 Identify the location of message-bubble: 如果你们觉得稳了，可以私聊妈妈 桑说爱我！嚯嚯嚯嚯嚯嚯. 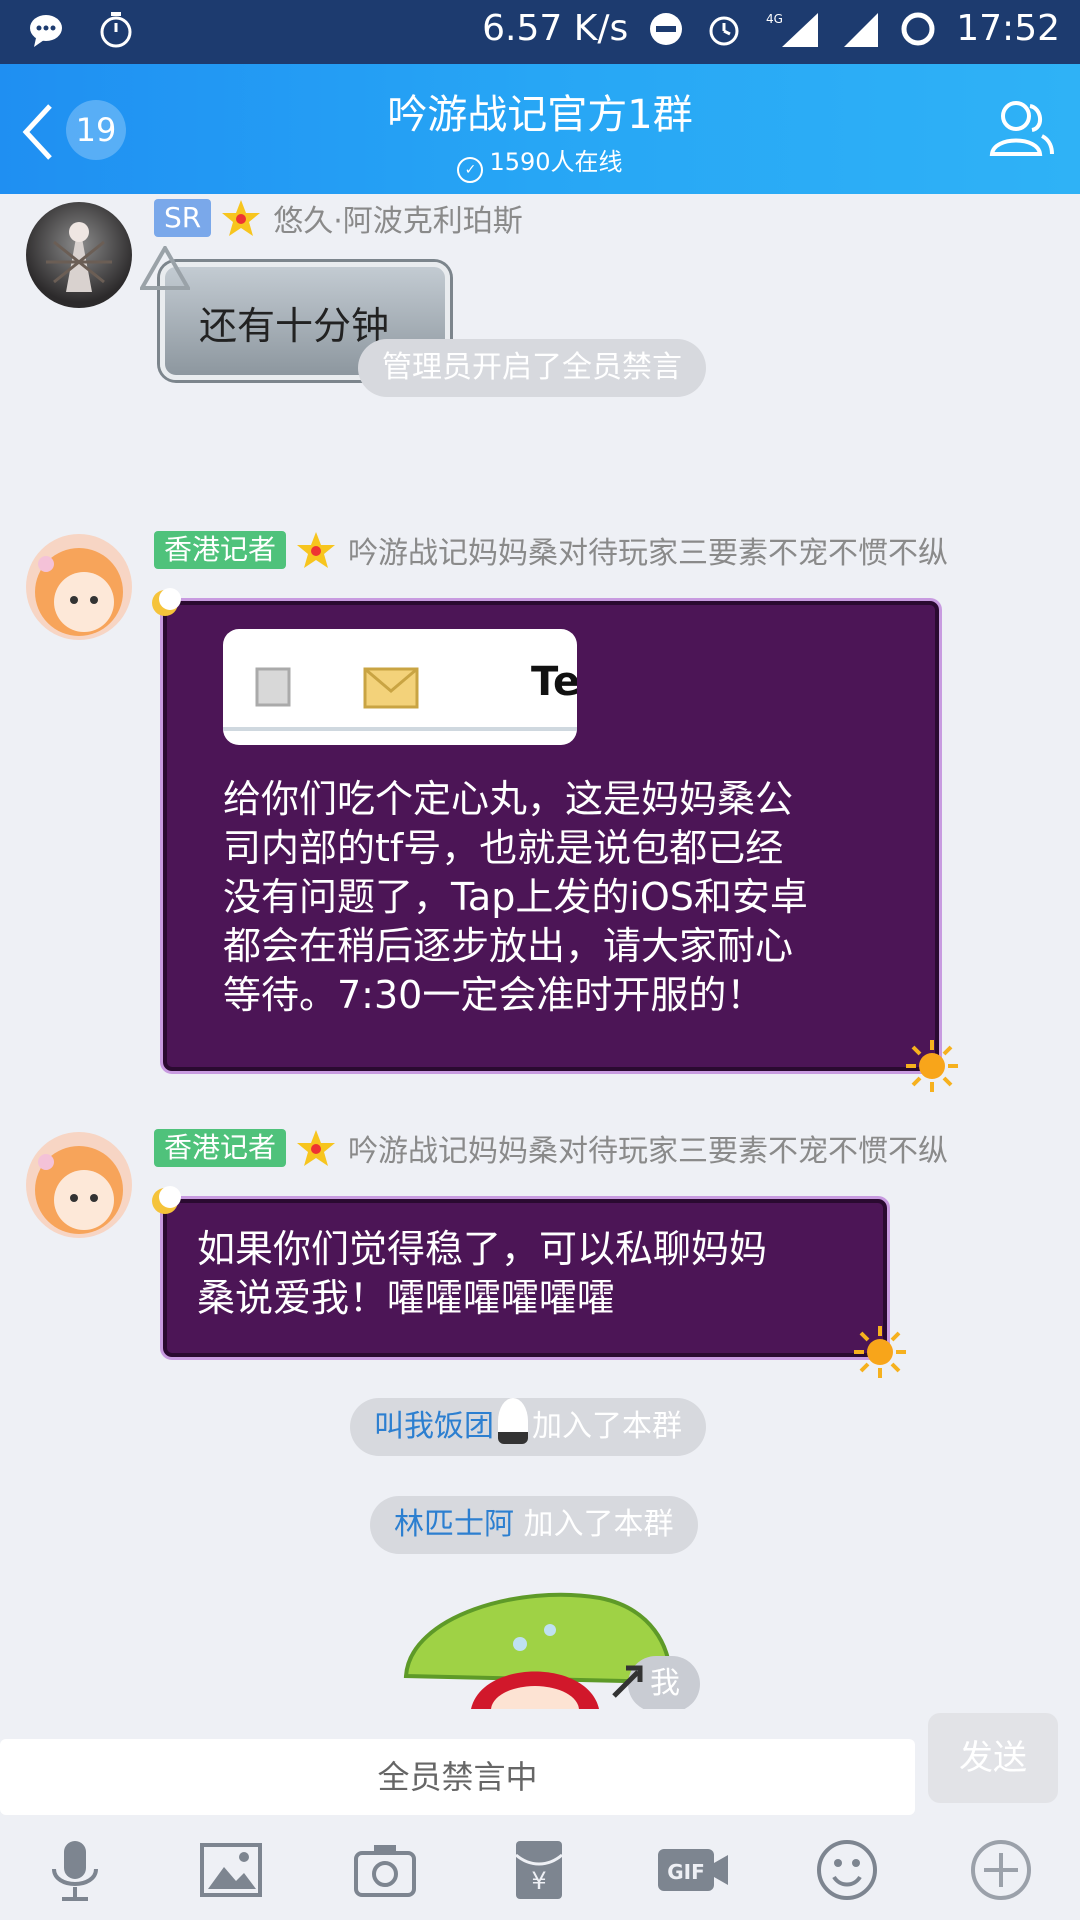
(525, 1278).